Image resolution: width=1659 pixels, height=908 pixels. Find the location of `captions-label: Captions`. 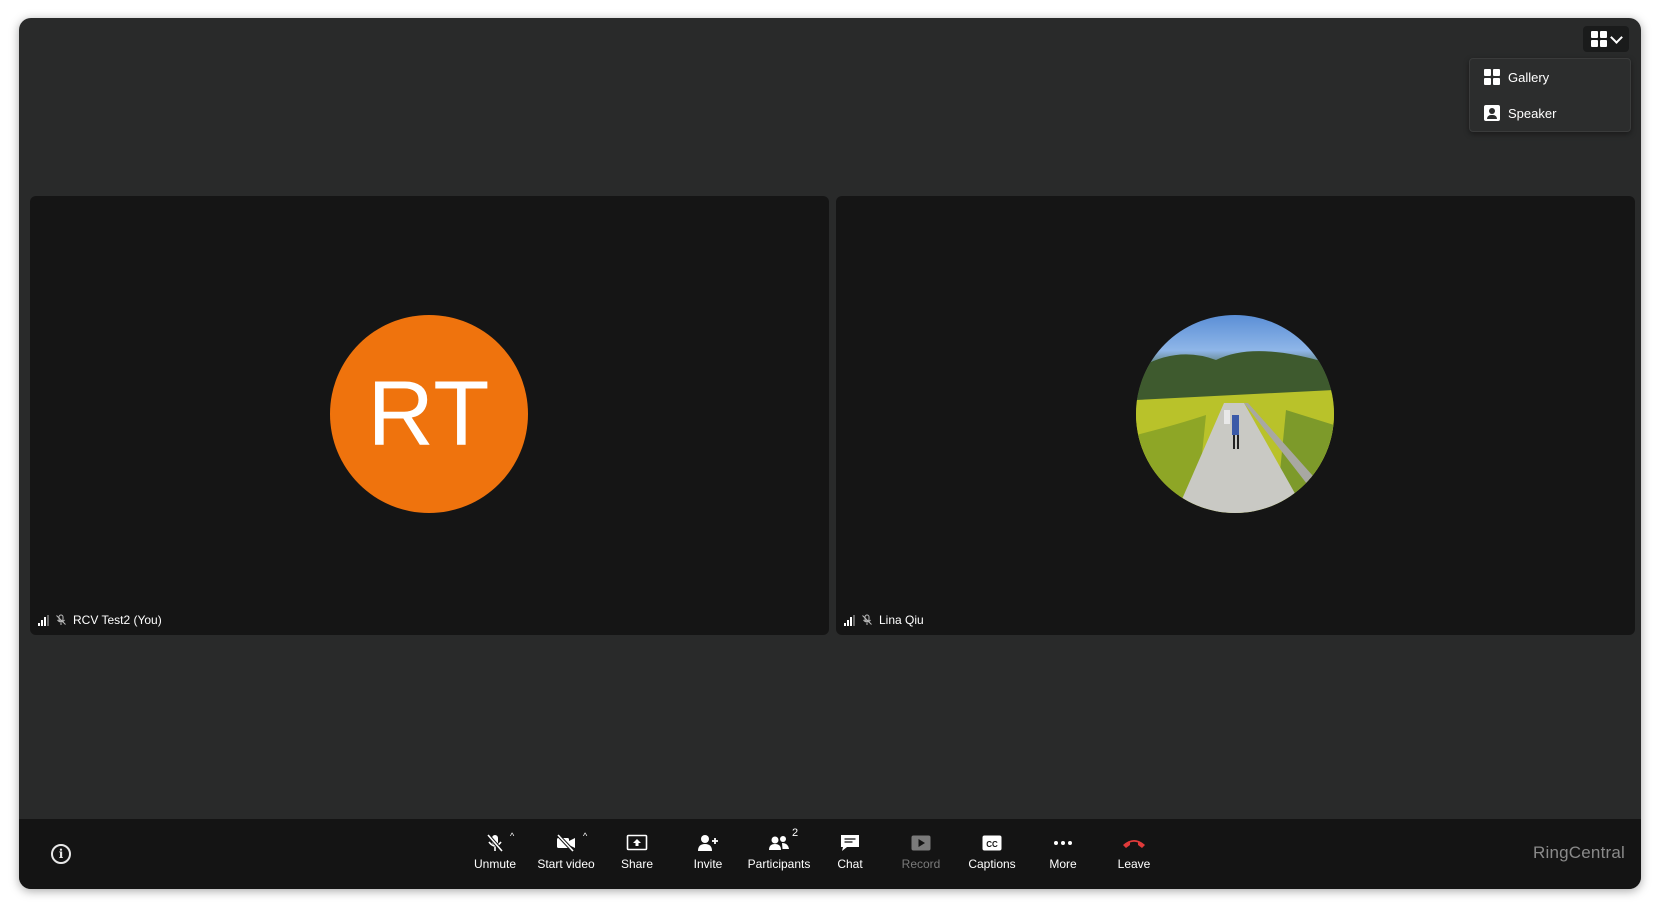

captions-label: Captions is located at coordinates (992, 864).